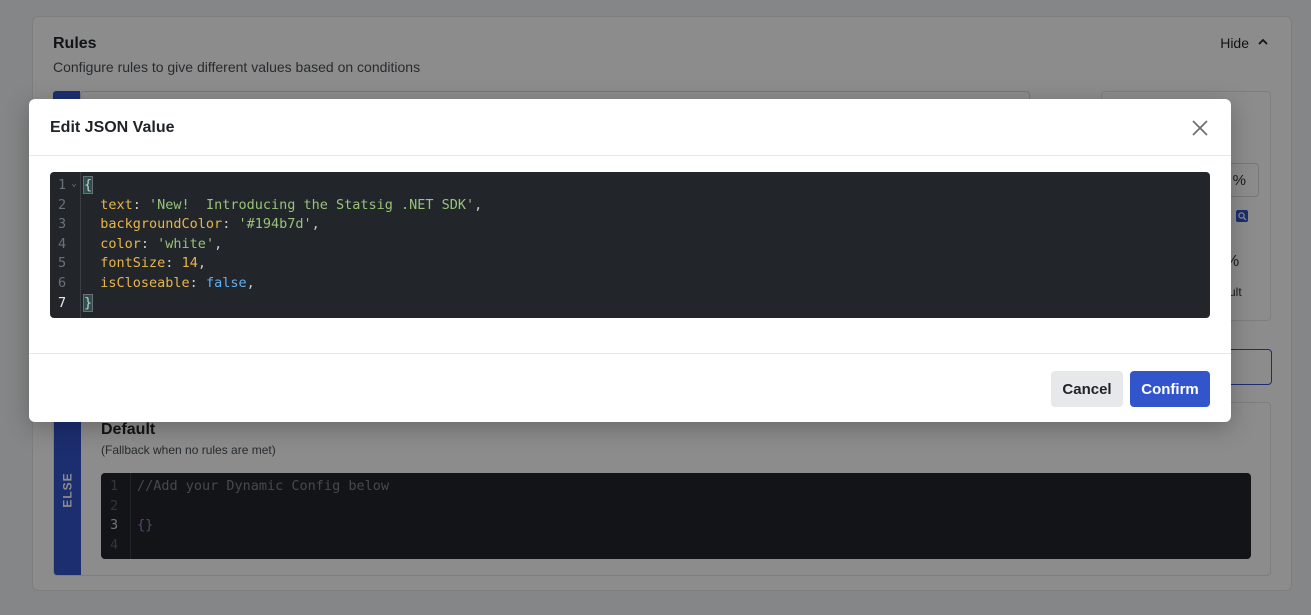 This screenshot has width=1311, height=615. I want to click on json-value: false, so click(226, 283).